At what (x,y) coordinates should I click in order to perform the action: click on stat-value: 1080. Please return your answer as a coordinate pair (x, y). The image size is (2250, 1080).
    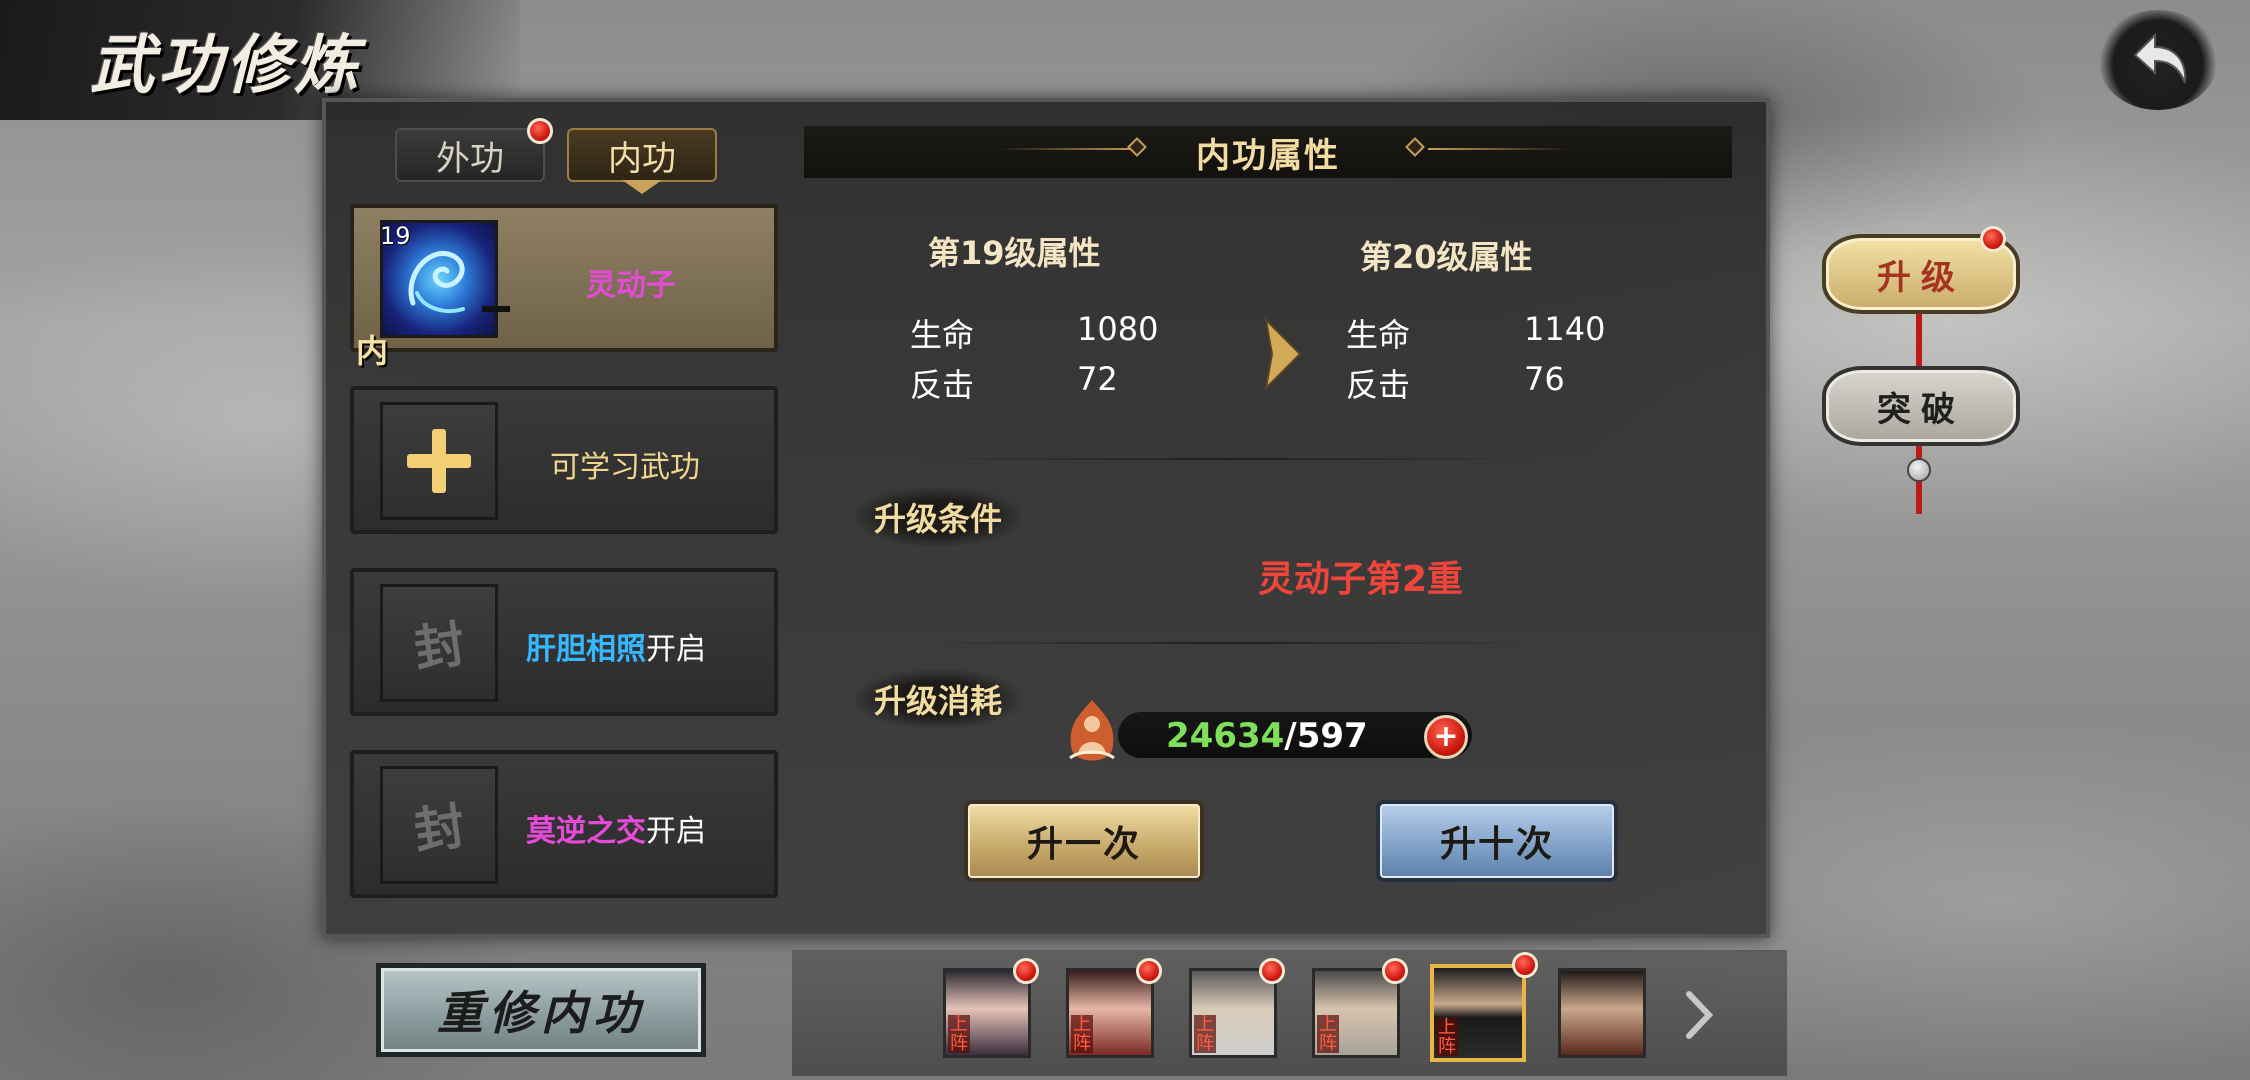
    Looking at the image, I should click on (1118, 329).